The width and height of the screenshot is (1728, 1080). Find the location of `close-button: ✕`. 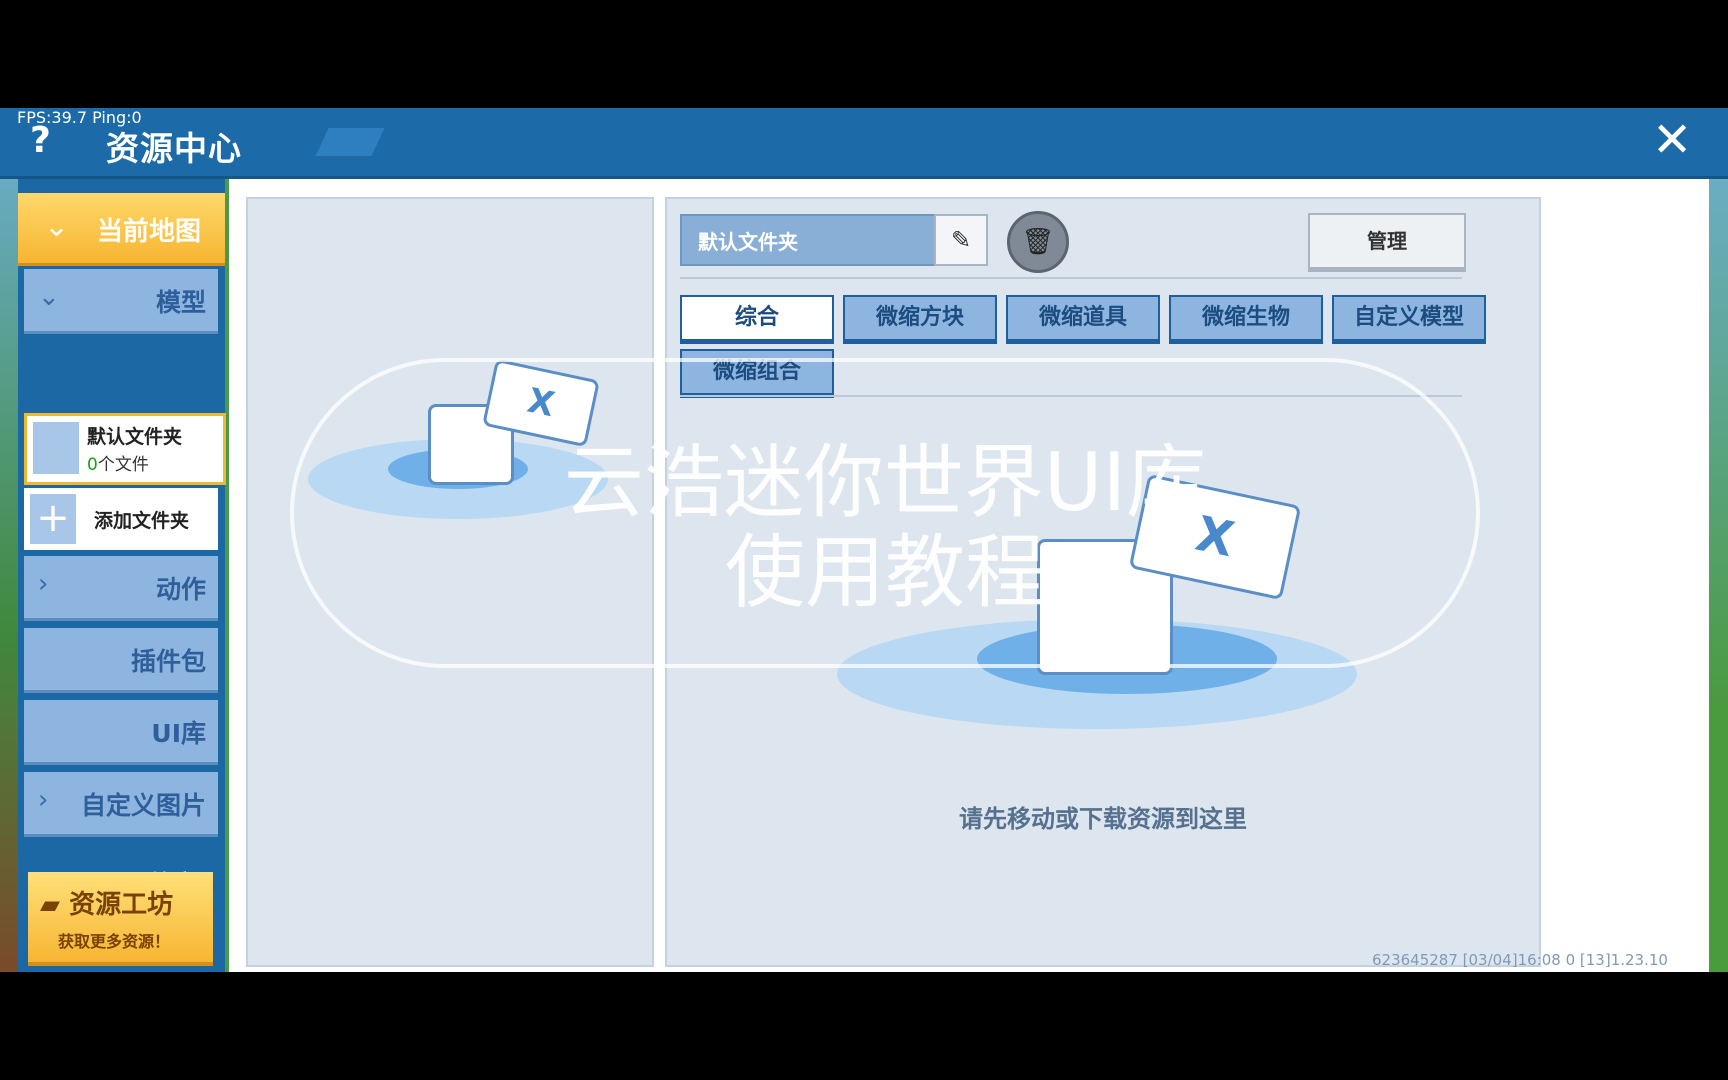

close-button: ✕ is located at coordinates (1672, 140).